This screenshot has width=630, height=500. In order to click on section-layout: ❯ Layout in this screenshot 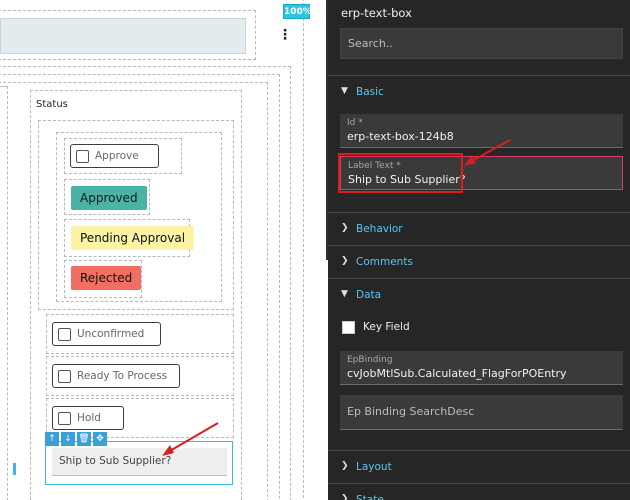, I will do `click(479, 468)`.